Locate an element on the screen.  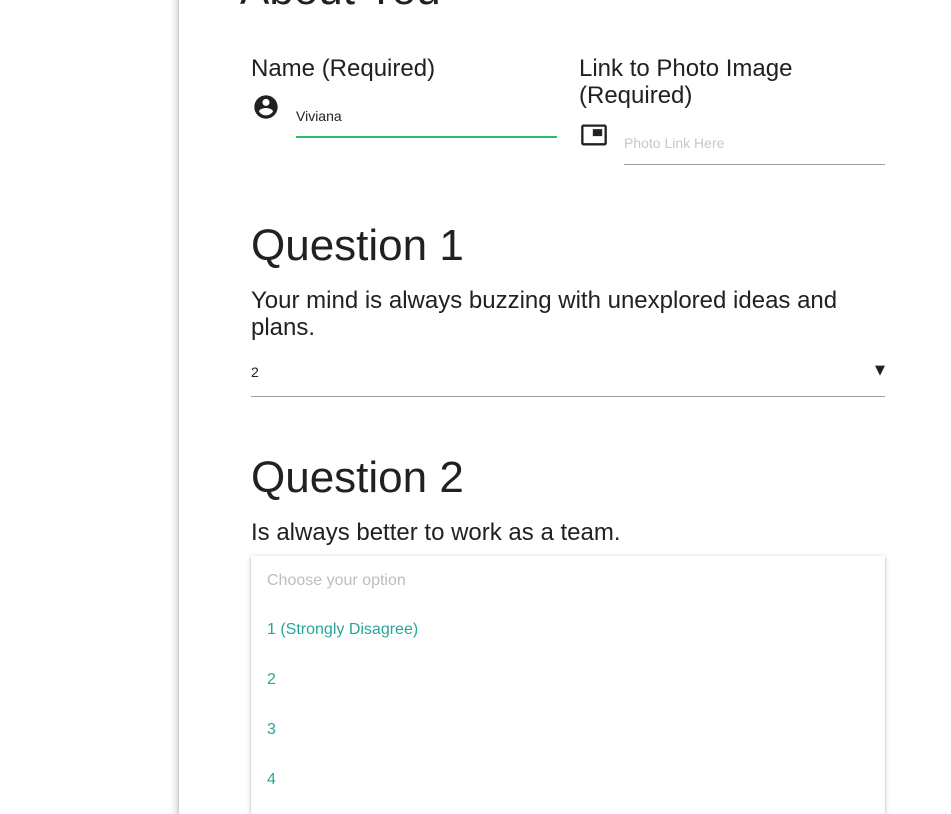
name-label: Name (Required) is located at coordinates (343, 68).